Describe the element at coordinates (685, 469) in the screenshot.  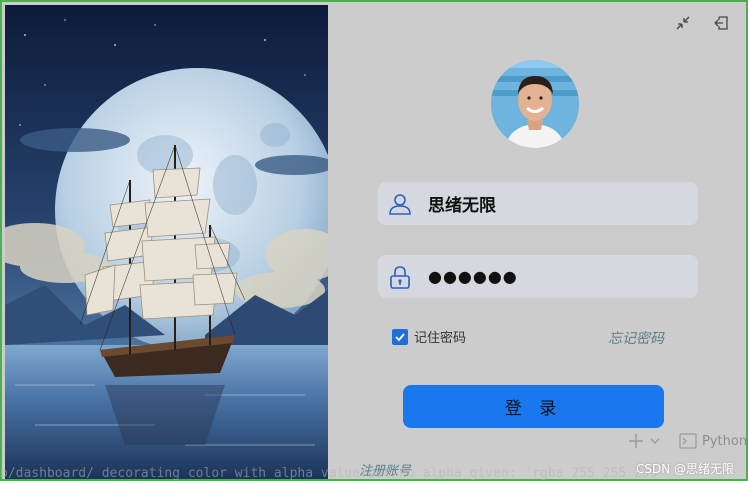
I see `csdn-watermark: CSDN @思绪无限` at that location.